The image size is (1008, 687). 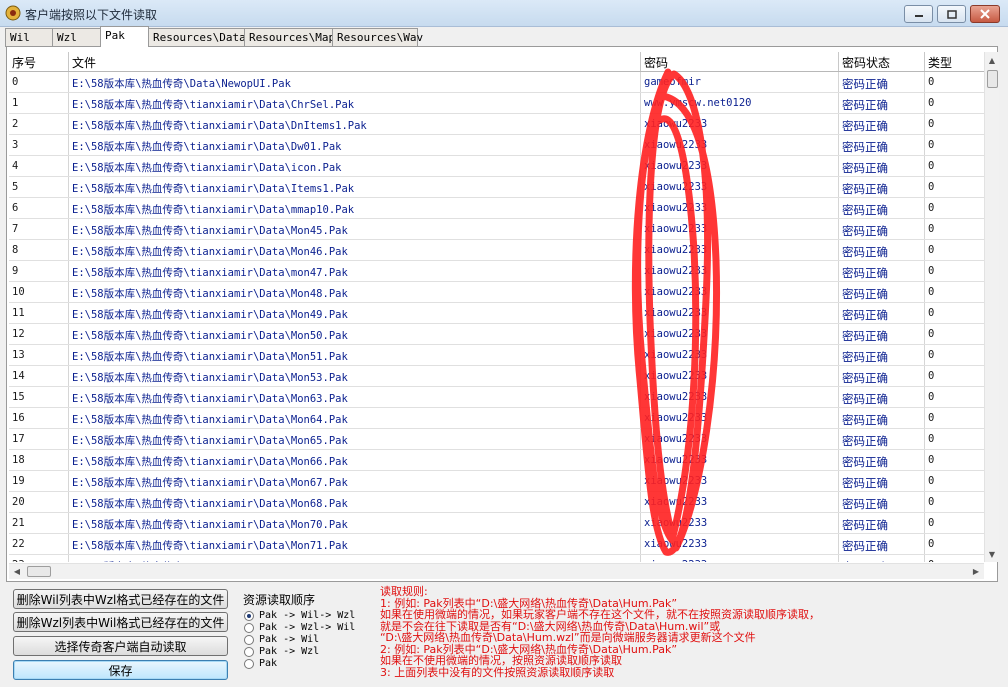 I want to click on tab-wzl: Wzl, so click(x=76, y=37).